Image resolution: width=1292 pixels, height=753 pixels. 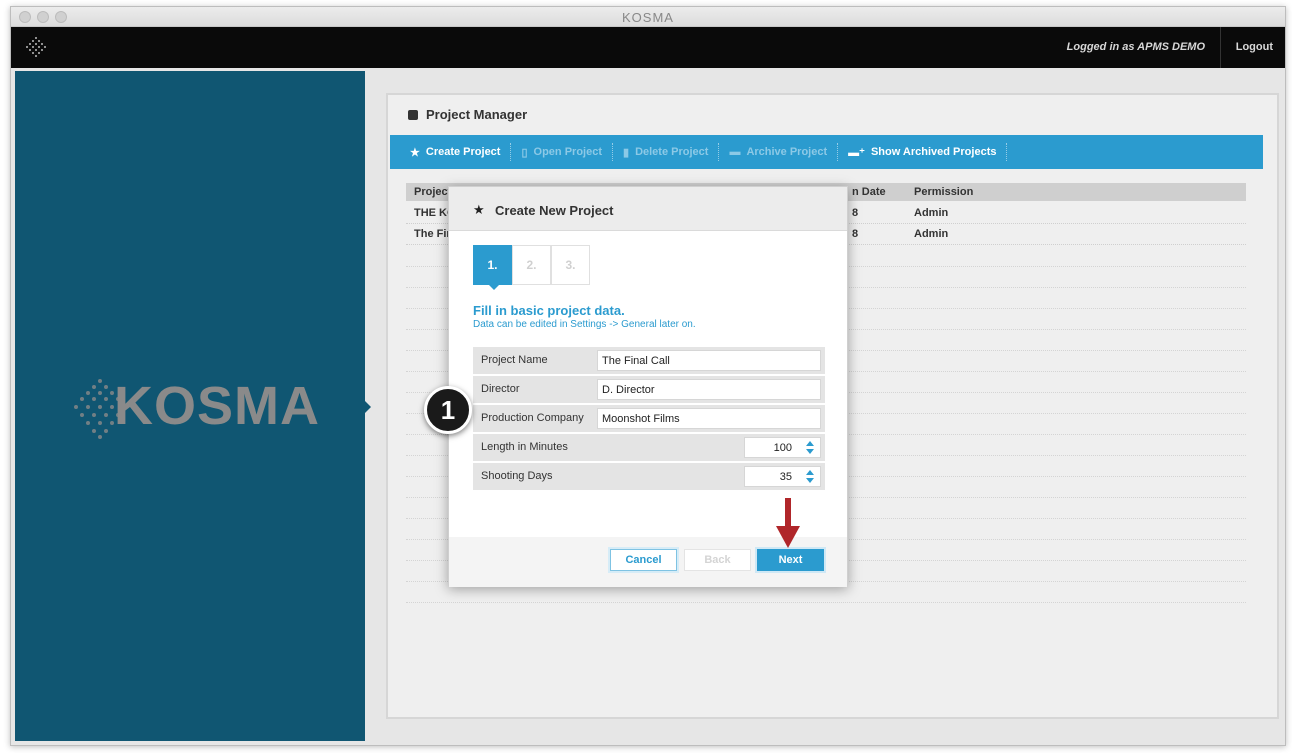 What do you see at coordinates (790, 560) in the screenshot?
I see `next-button: Next` at bounding box center [790, 560].